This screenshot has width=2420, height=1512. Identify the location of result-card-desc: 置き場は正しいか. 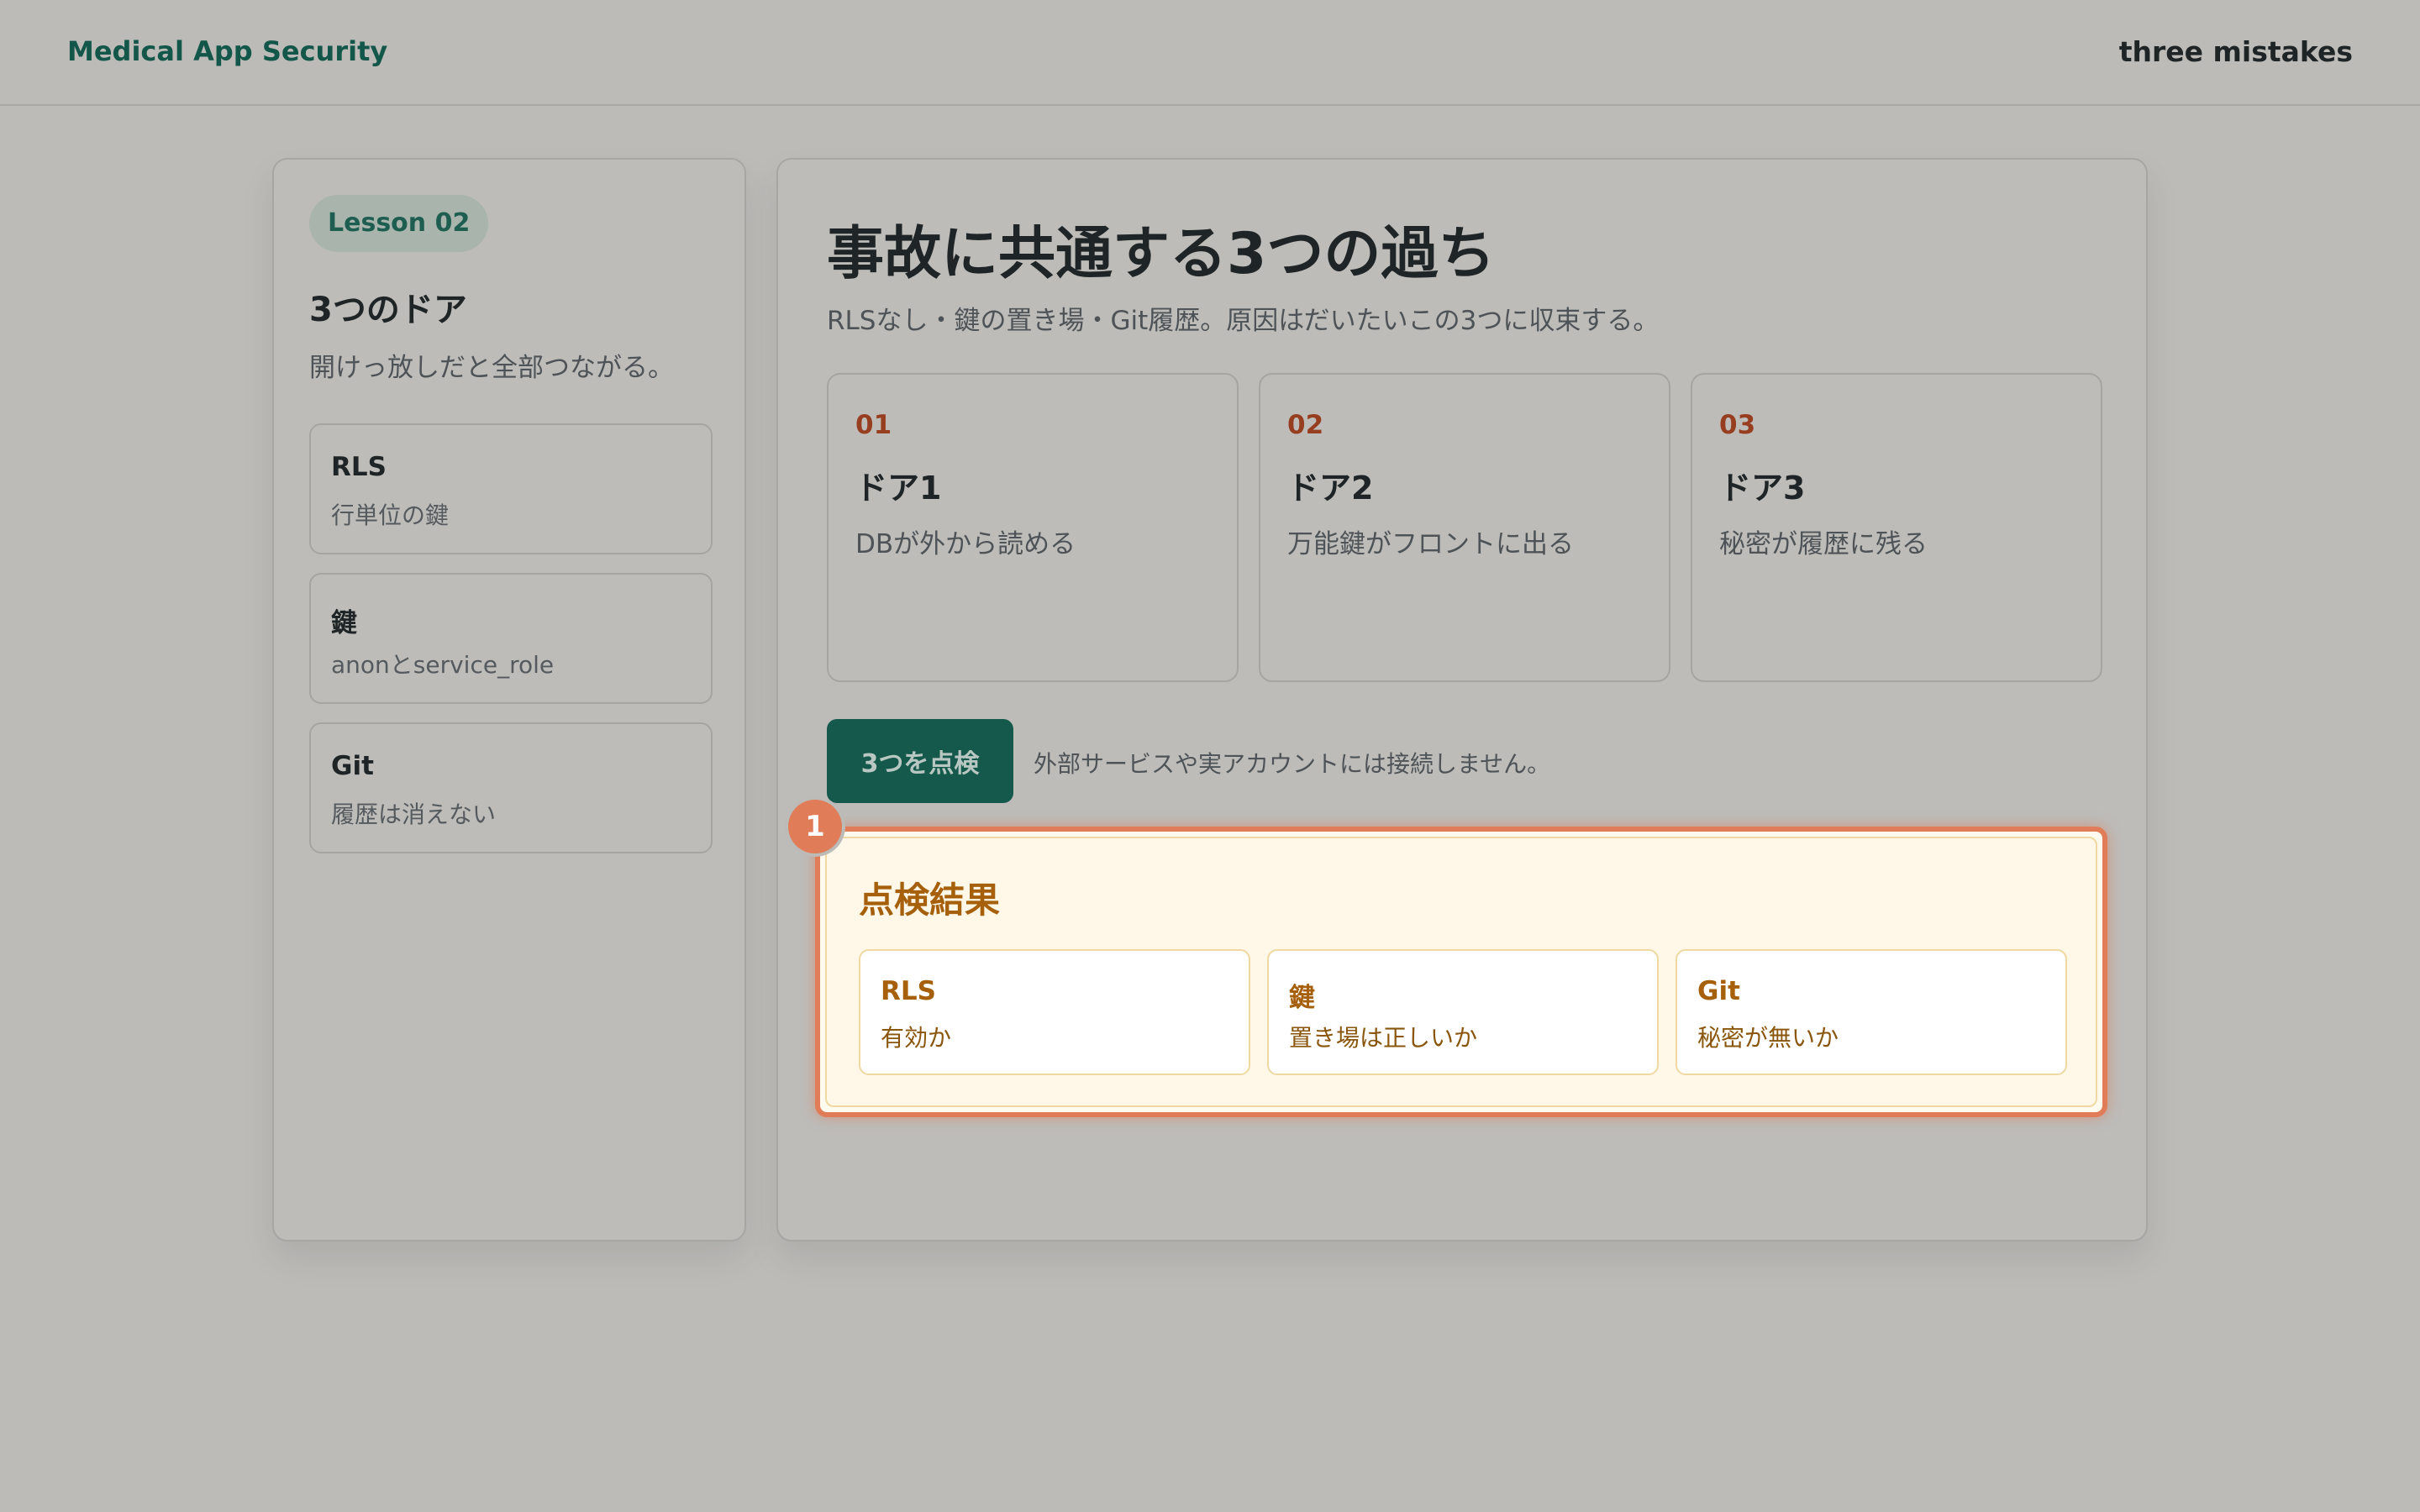
(1383, 1038).